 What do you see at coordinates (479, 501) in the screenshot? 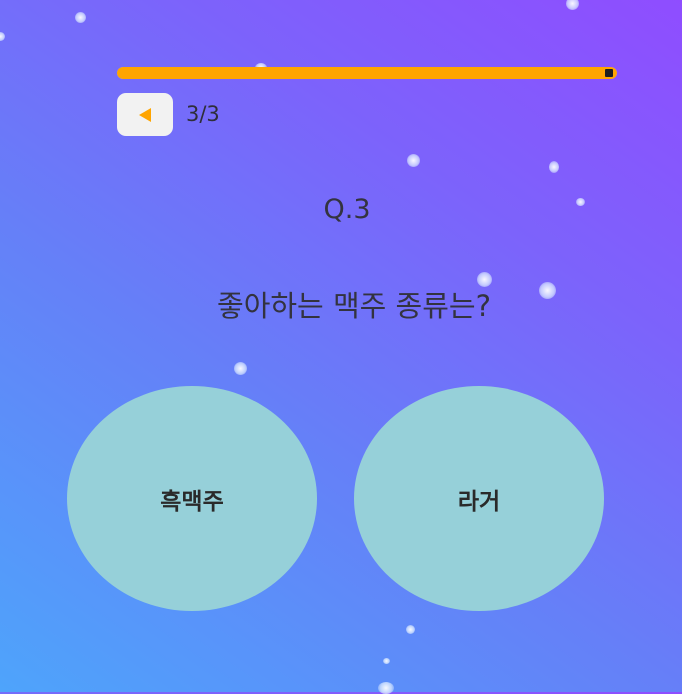
I see `answer-label: 라거` at bounding box center [479, 501].